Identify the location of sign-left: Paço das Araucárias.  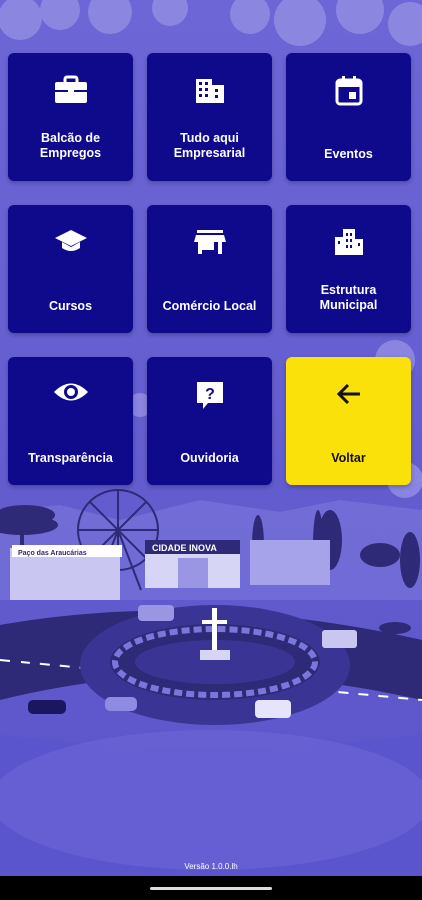
(52, 553).